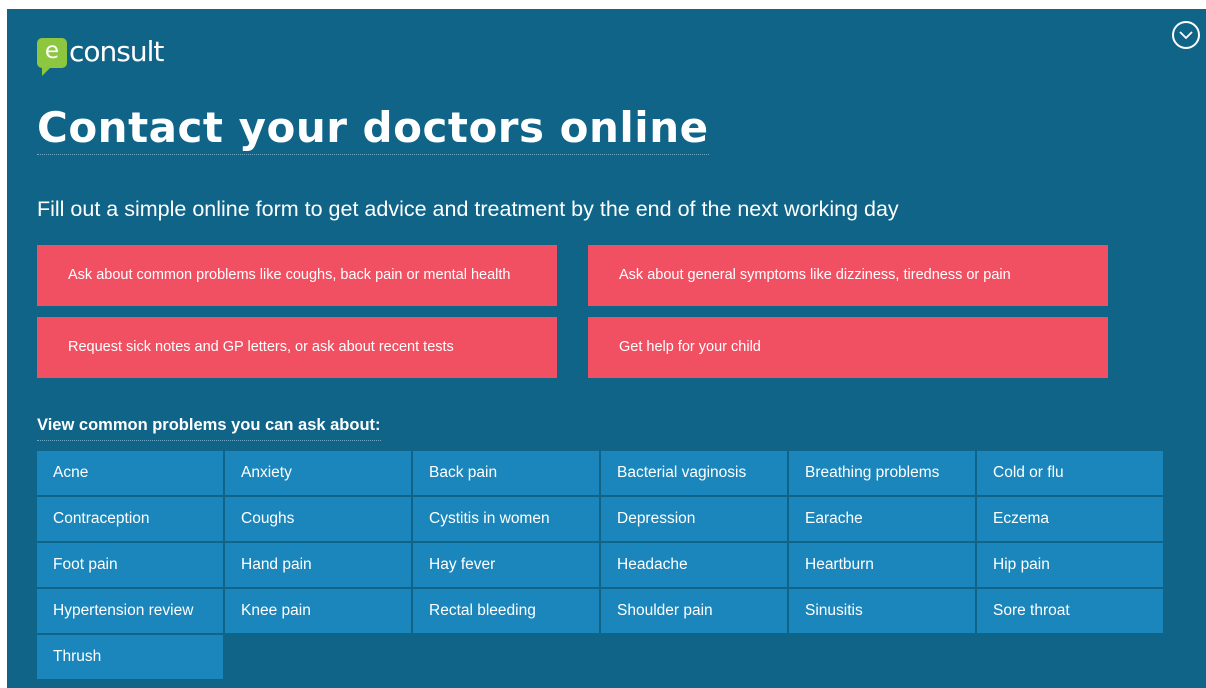  I want to click on problem-tile: Heartburn, so click(882, 565).